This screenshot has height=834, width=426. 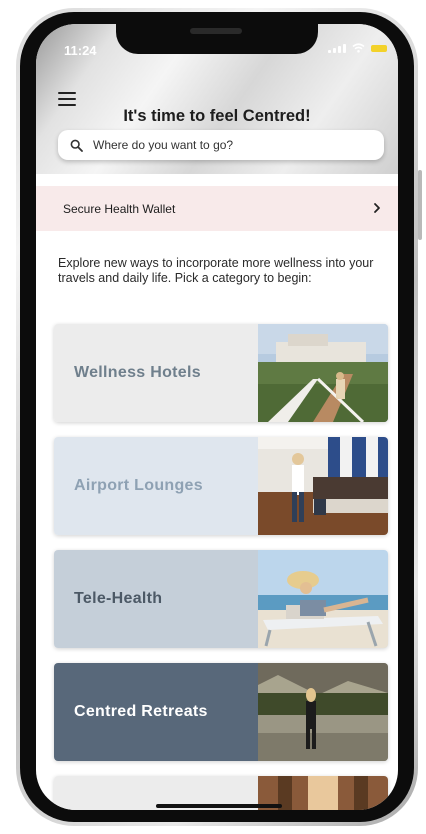 I want to click on category-card-tele-health: Tele-Health, so click(x=221, y=599).